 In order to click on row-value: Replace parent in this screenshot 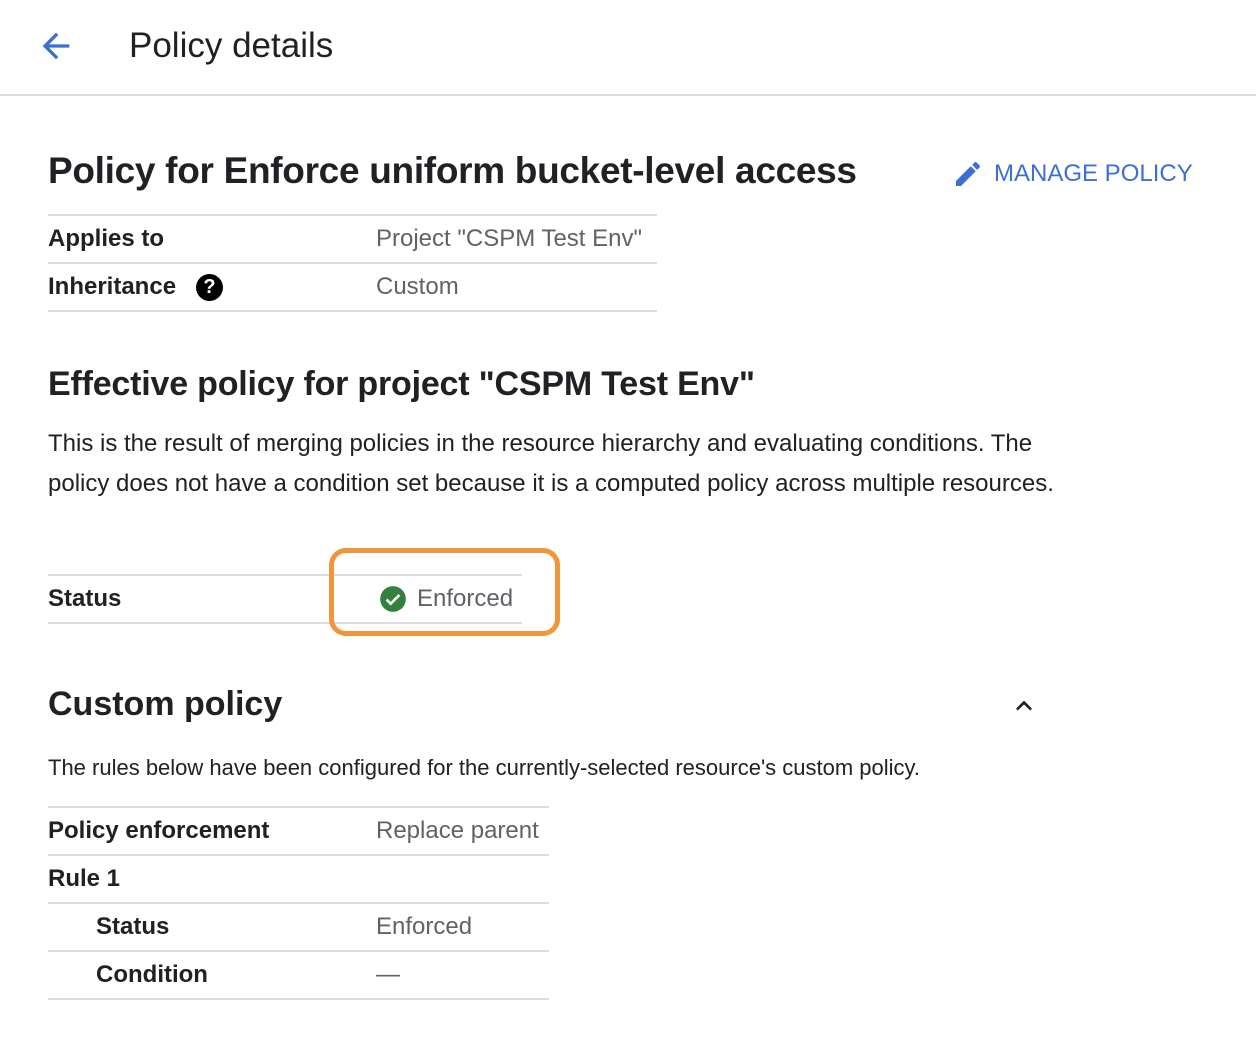, I will do `click(457, 830)`.